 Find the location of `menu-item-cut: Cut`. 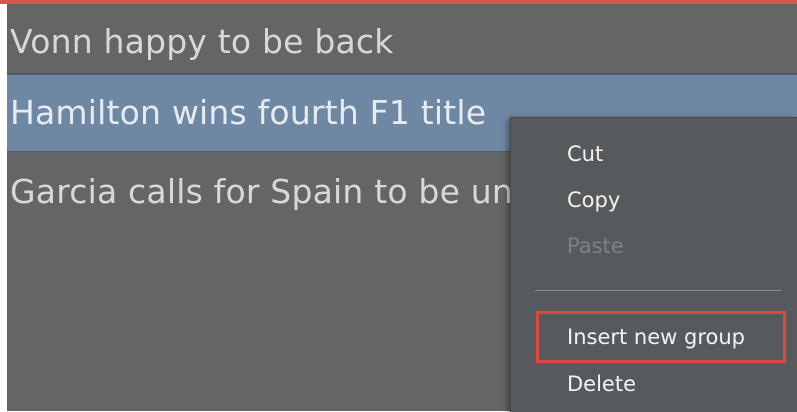

menu-item-cut: Cut is located at coordinates (585, 154).